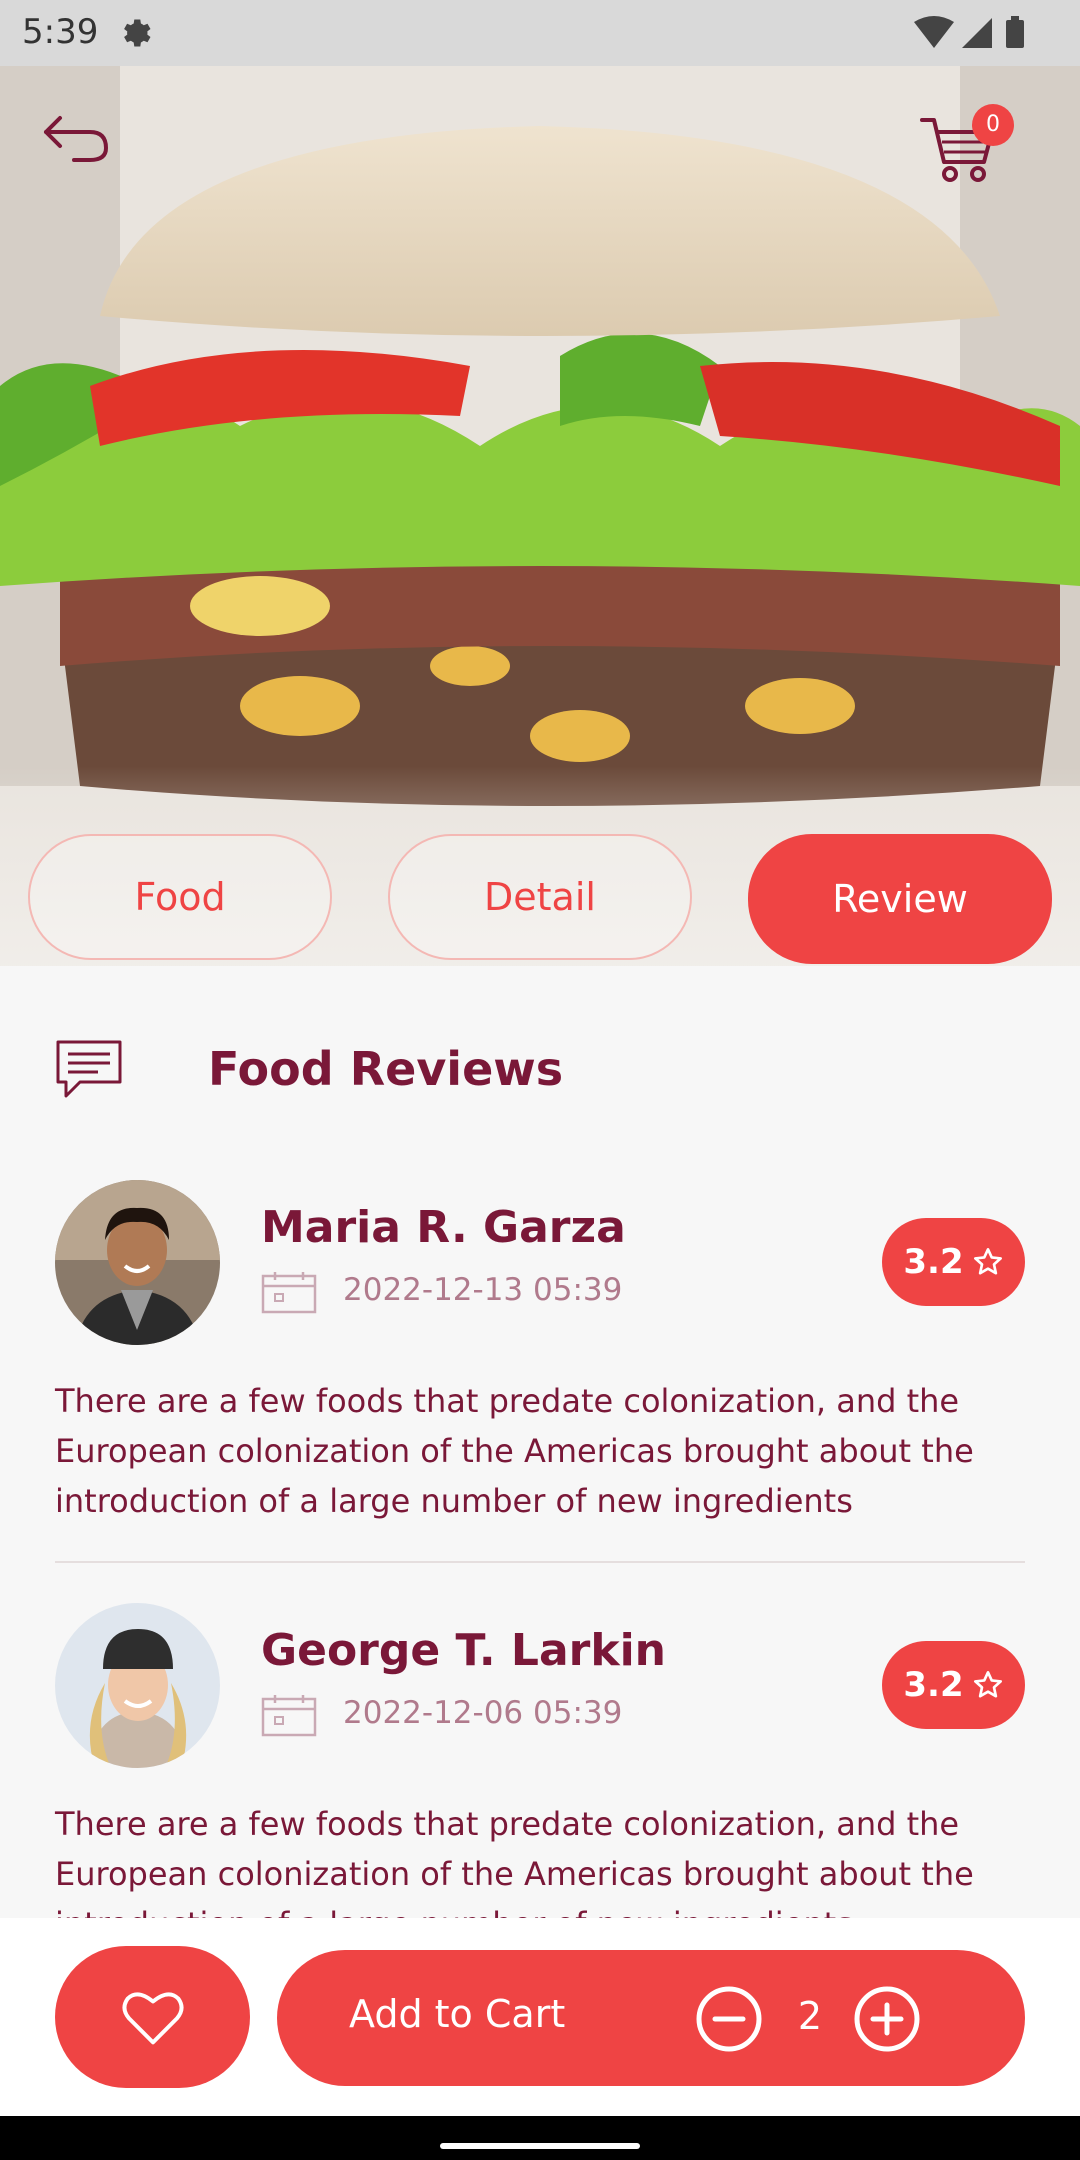 The width and height of the screenshot is (1080, 2160). Describe the element at coordinates (483, 1713) in the screenshot. I see `review-date: 2022-12-06 05:39` at that location.